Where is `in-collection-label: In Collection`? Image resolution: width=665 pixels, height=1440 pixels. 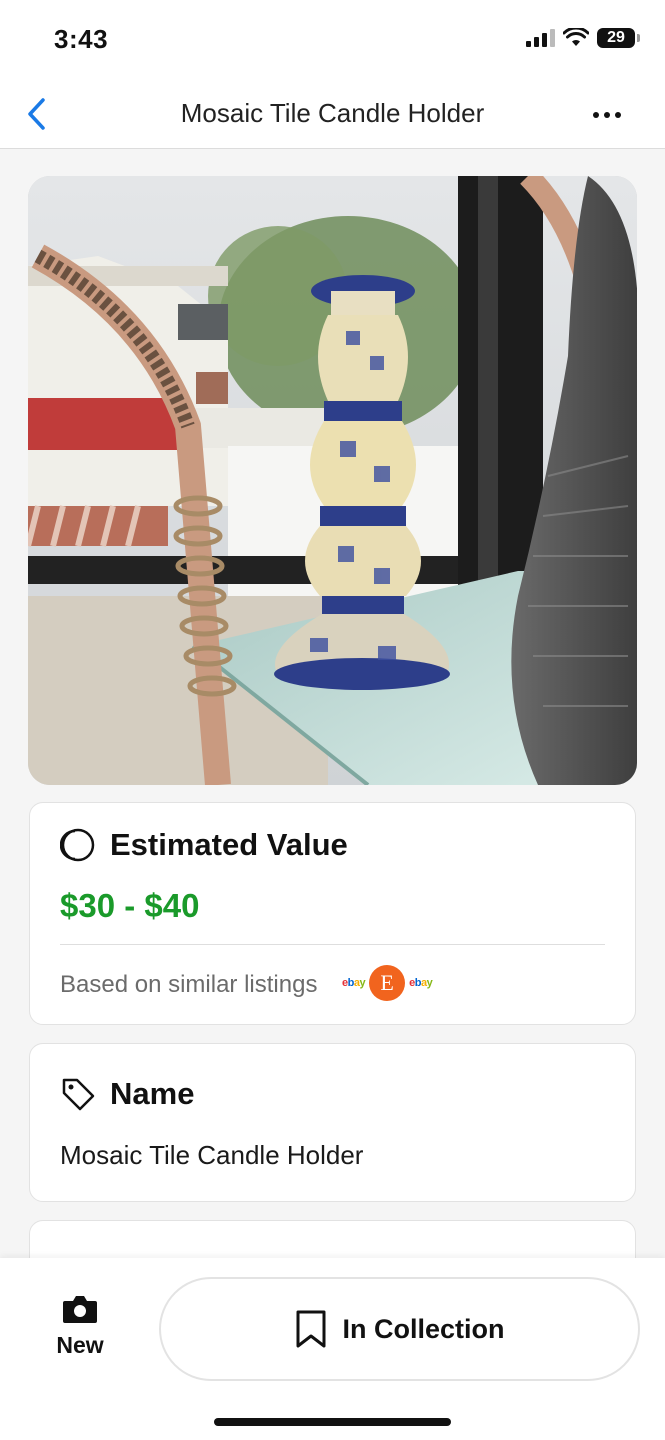 in-collection-label: In Collection is located at coordinates (423, 1328).